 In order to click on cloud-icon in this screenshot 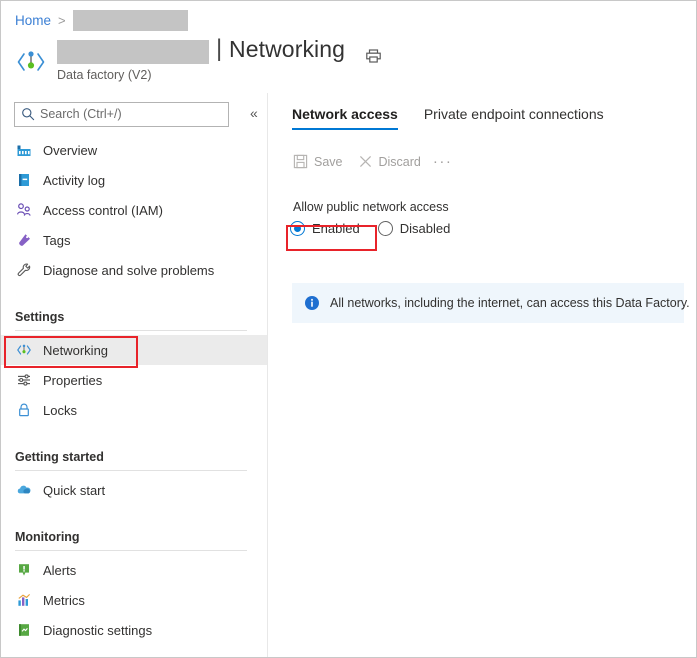, I will do `click(24, 490)`.